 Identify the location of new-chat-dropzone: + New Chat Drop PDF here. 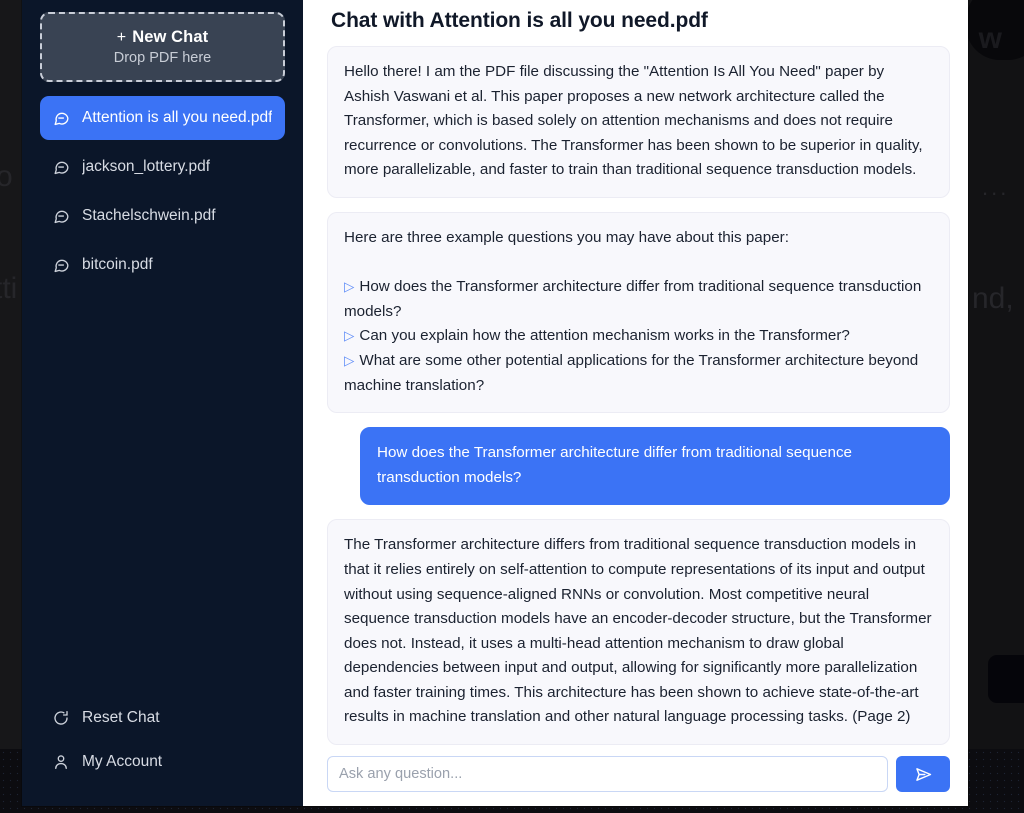
(162, 47).